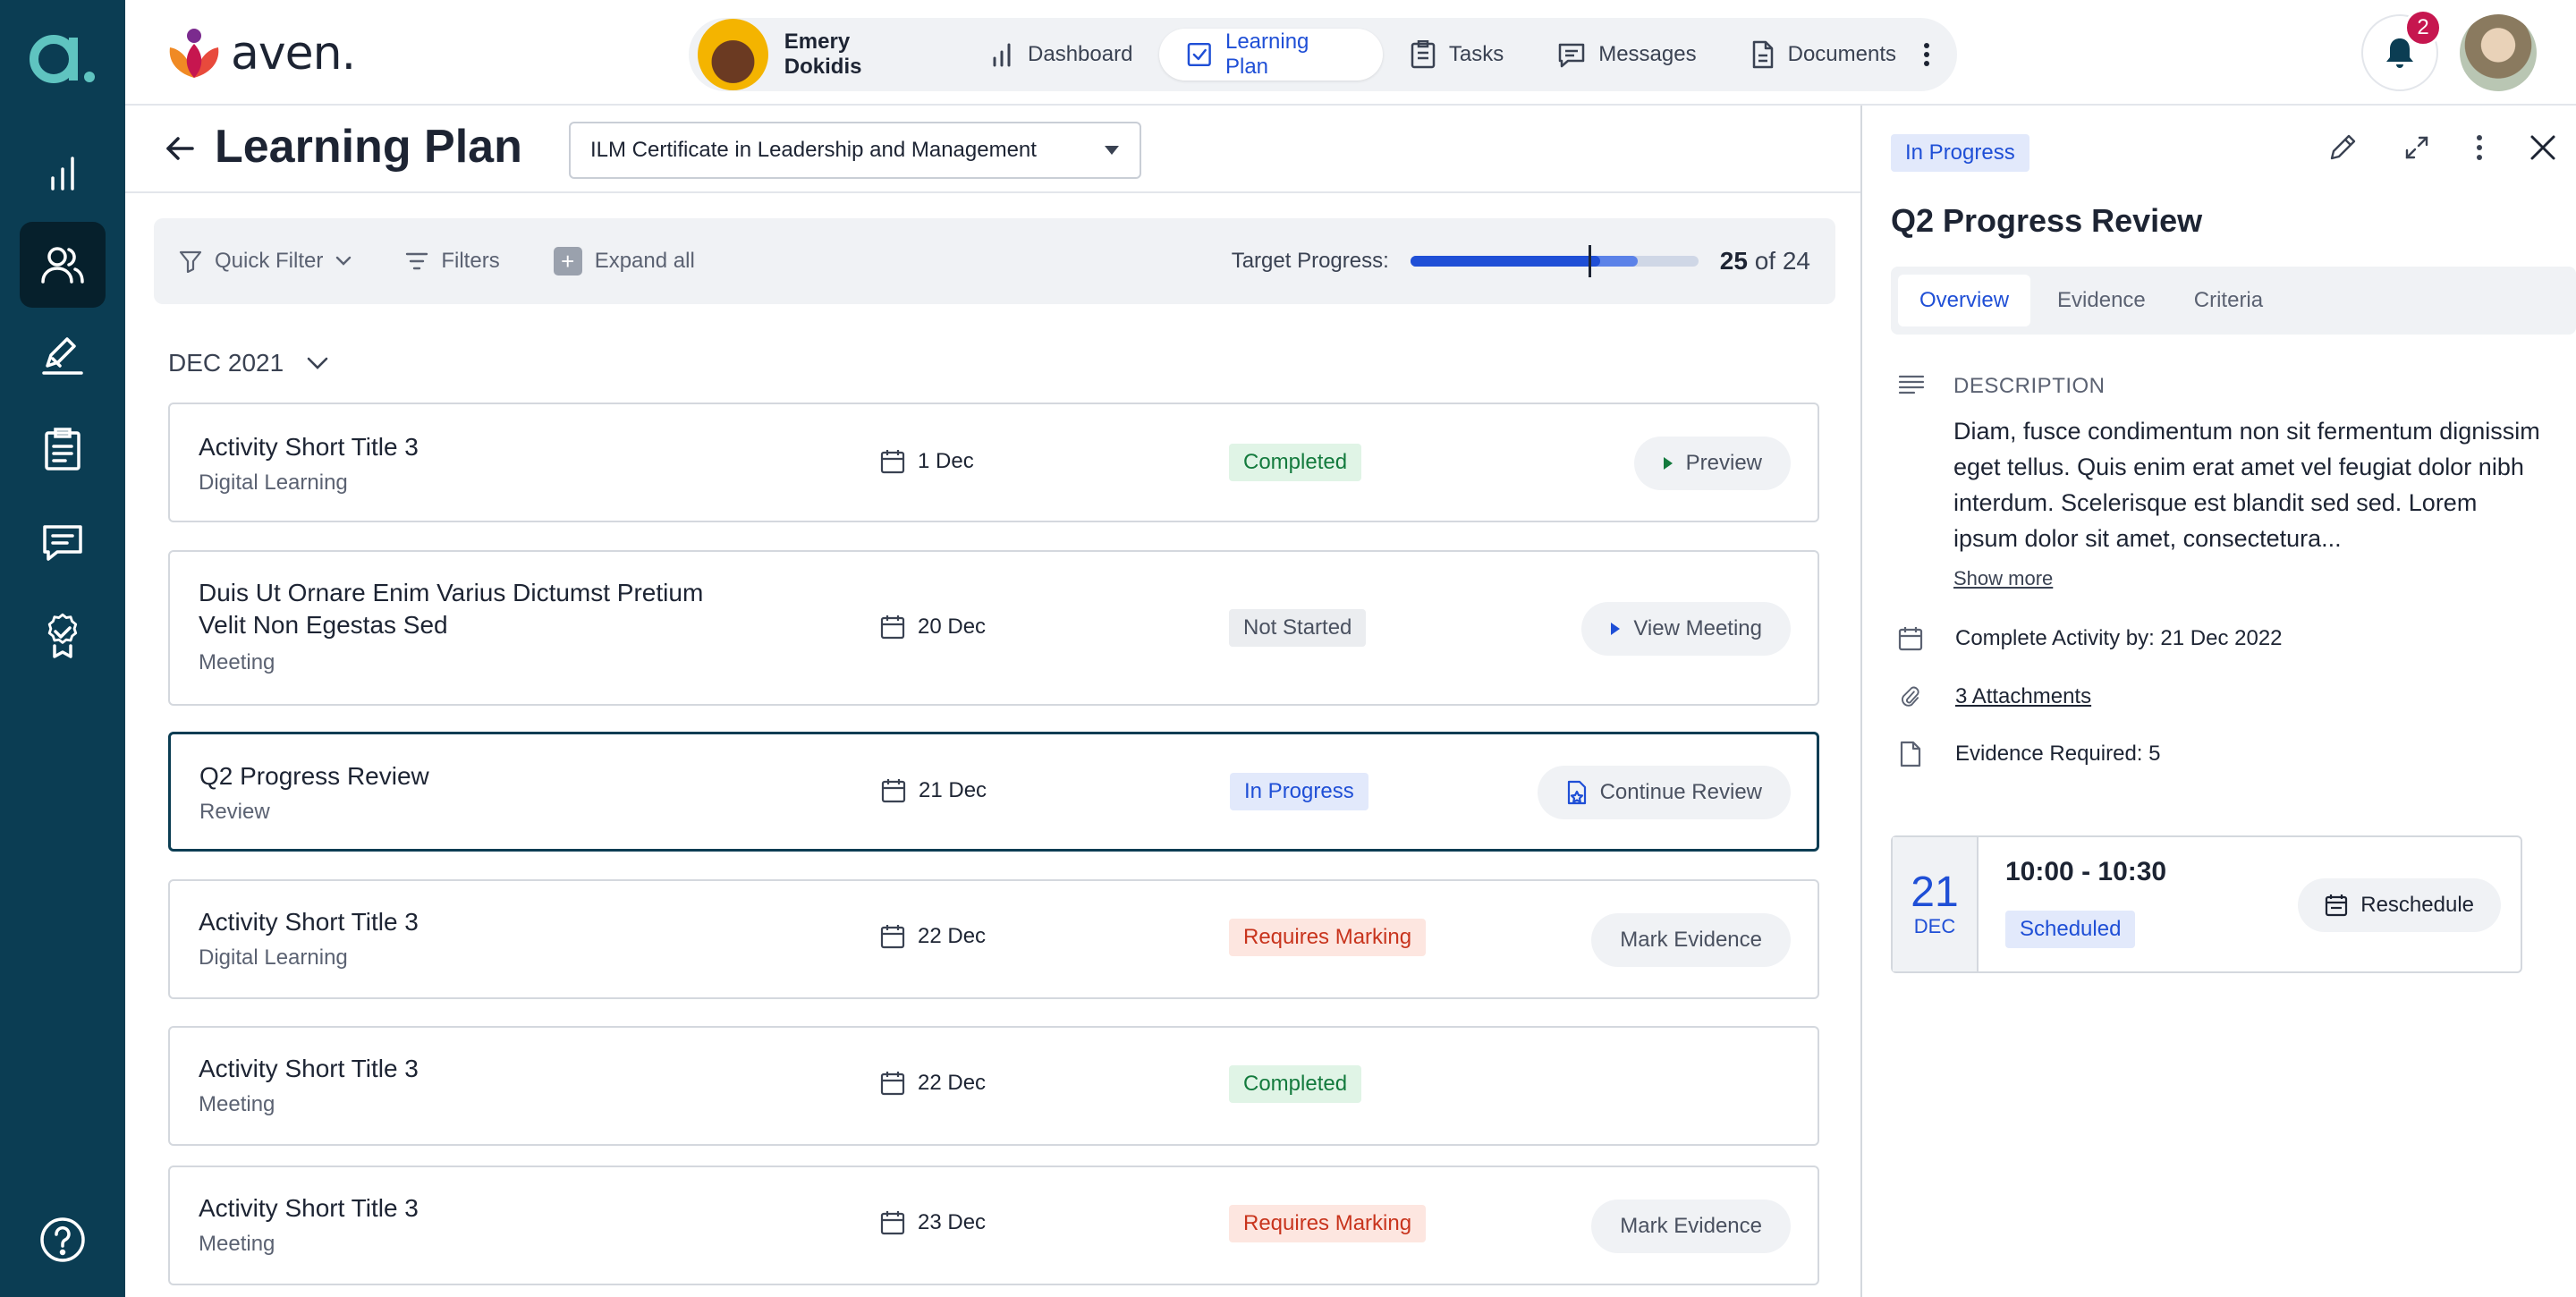  What do you see at coordinates (1960, 153) in the screenshot?
I see `panel-status-badge: In Progress` at bounding box center [1960, 153].